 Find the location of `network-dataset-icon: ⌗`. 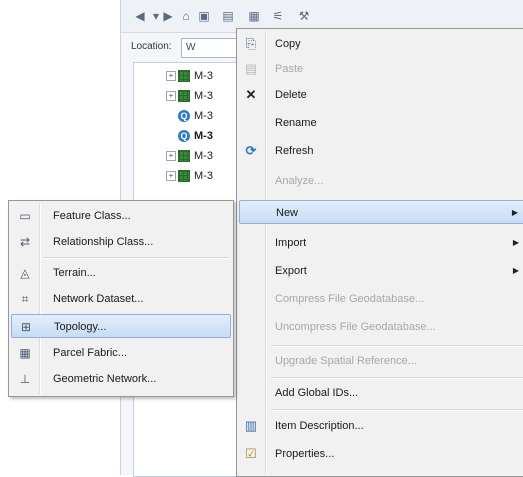

network-dataset-icon: ⌗ is located at coordinates (25, 299).